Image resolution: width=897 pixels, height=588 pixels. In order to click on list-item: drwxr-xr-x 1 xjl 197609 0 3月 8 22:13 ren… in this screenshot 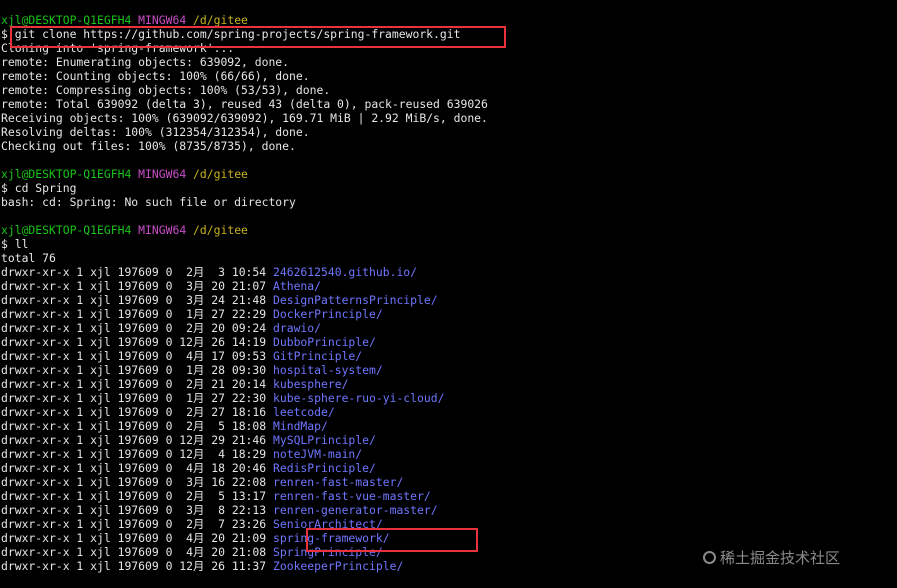, I will do `click(219, 510)`.